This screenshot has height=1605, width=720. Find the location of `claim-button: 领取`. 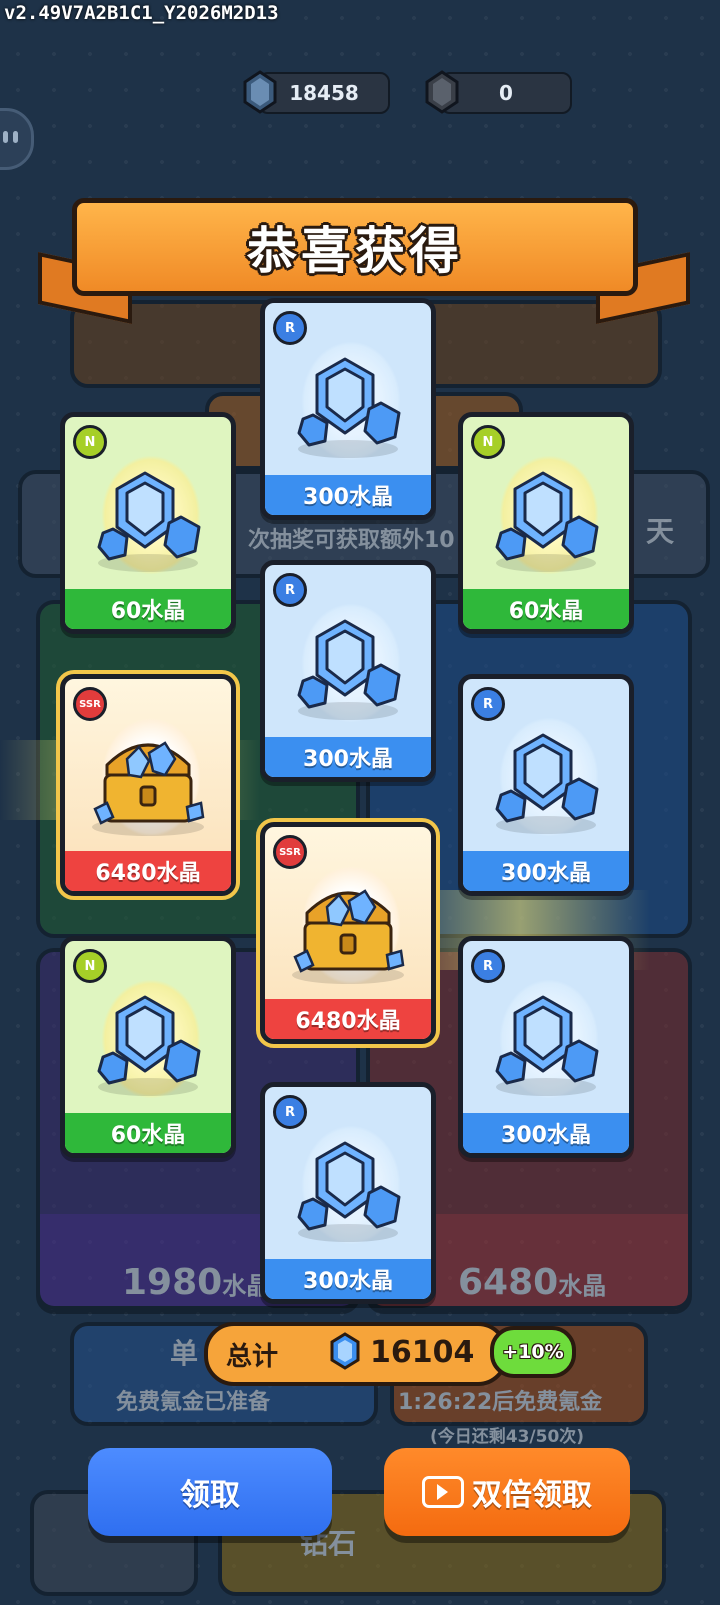

claim-button: 领取 is located at coordinates (210, 1492).